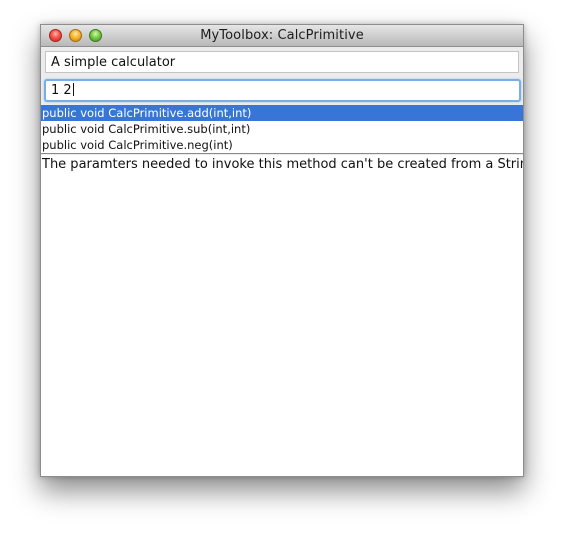 This screenshot has width=564, height=533. I want to click on window-title: MyToolbox: CalcPrimitive, so click(282, 35).